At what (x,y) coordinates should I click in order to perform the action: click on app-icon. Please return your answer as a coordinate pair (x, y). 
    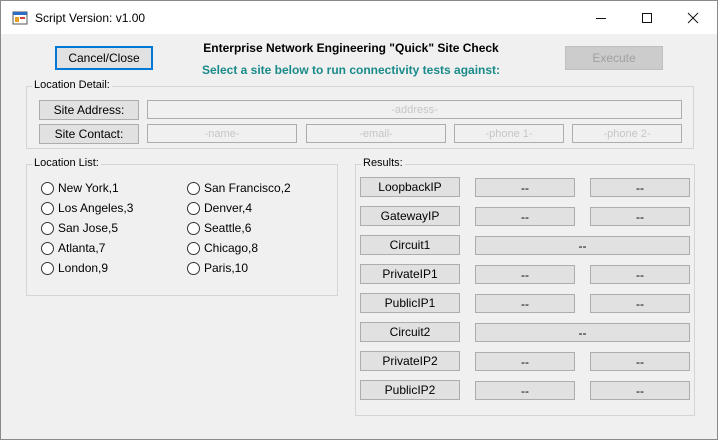
    Looking at the image, I should click on (20, 18).